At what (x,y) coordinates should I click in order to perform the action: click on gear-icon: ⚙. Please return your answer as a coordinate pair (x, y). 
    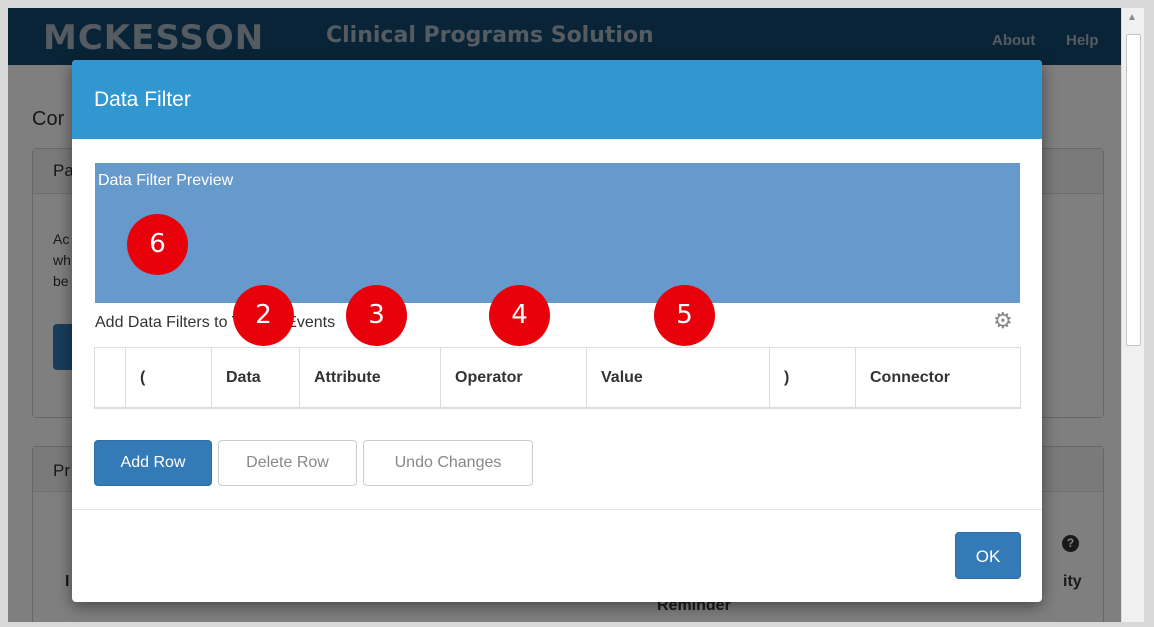
    Looking at the image, I should click on (1003, 321).